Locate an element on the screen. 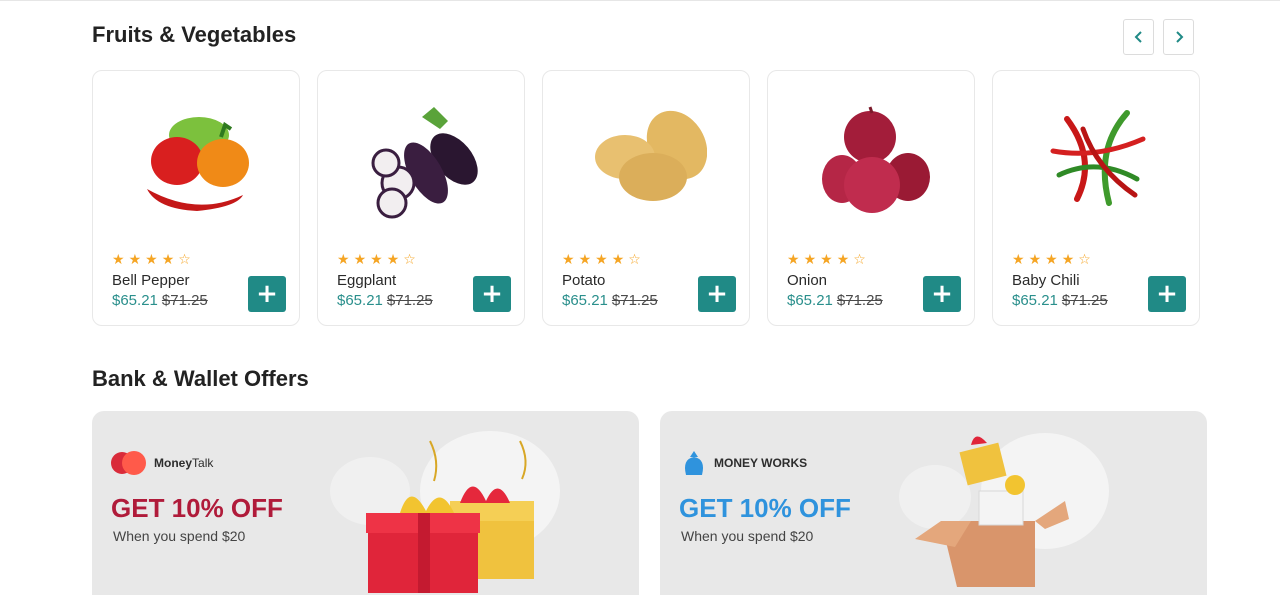  product-card-bell-pepper: ★ ★ ★ ★ ☆ Bell Pepper $65.21 $71.25 + is located at coordinates (196, 198).